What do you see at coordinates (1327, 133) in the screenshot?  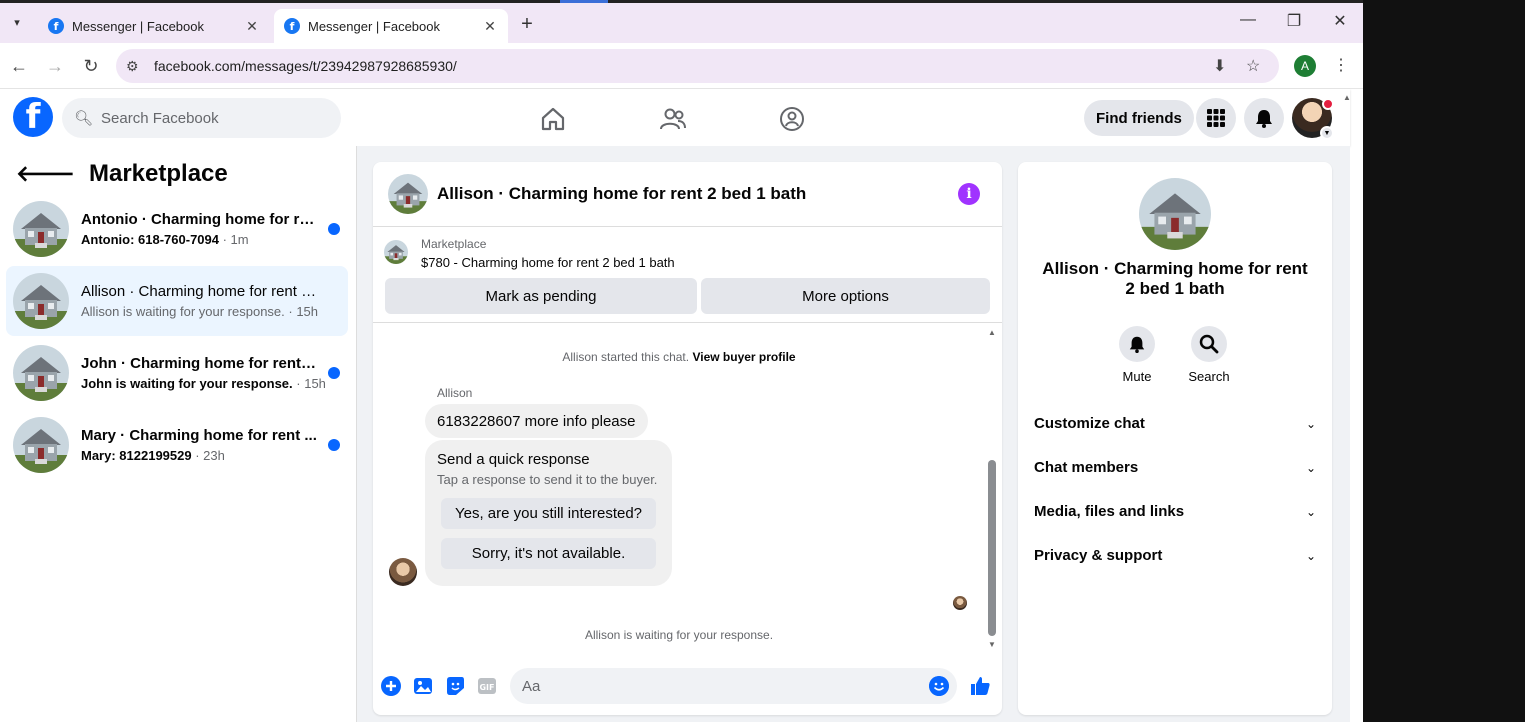 I see `chevron-down-icon: ▼` at bounding box center [1327, 133].